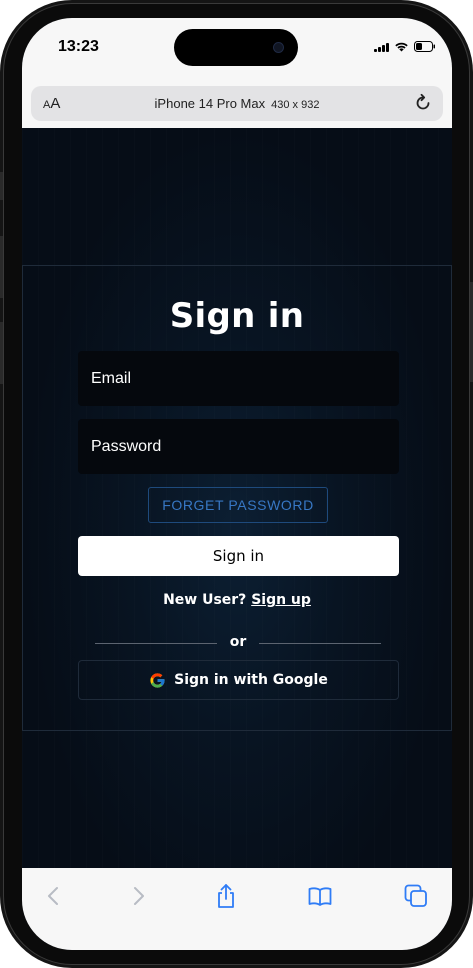 This screenshot has width=473, height=968. I want to click on device-name: iPhone 14 Pro Max, so click(210, 103).